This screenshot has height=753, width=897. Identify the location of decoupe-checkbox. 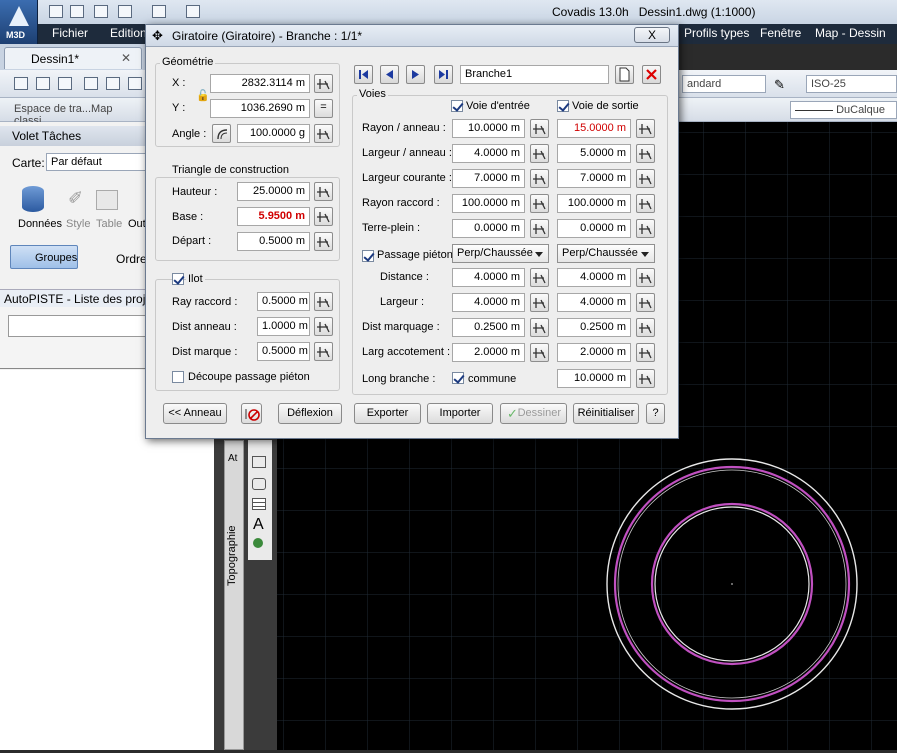
(178, 377).